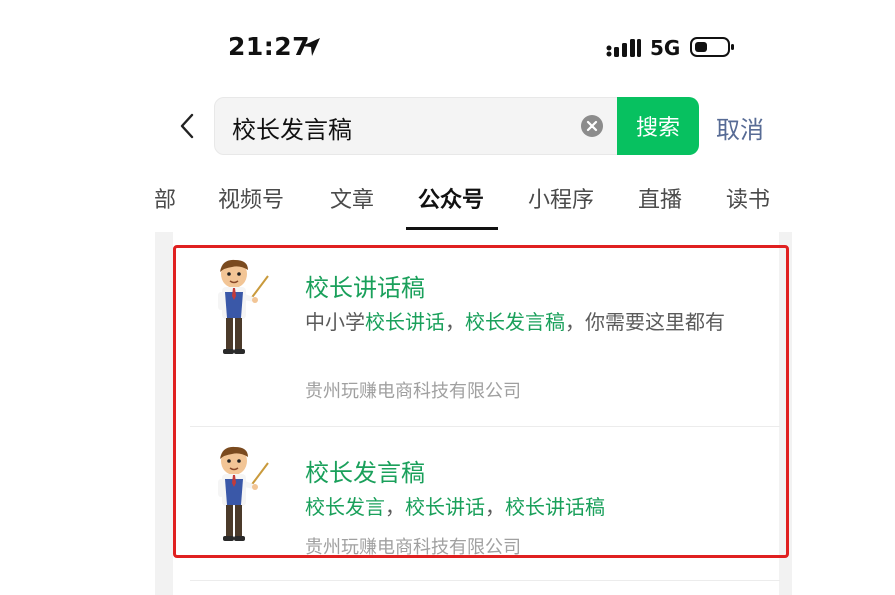 The width and height of the screenshot is (895, 595). I want to click on location-arrow-icon, so click(311, 47).